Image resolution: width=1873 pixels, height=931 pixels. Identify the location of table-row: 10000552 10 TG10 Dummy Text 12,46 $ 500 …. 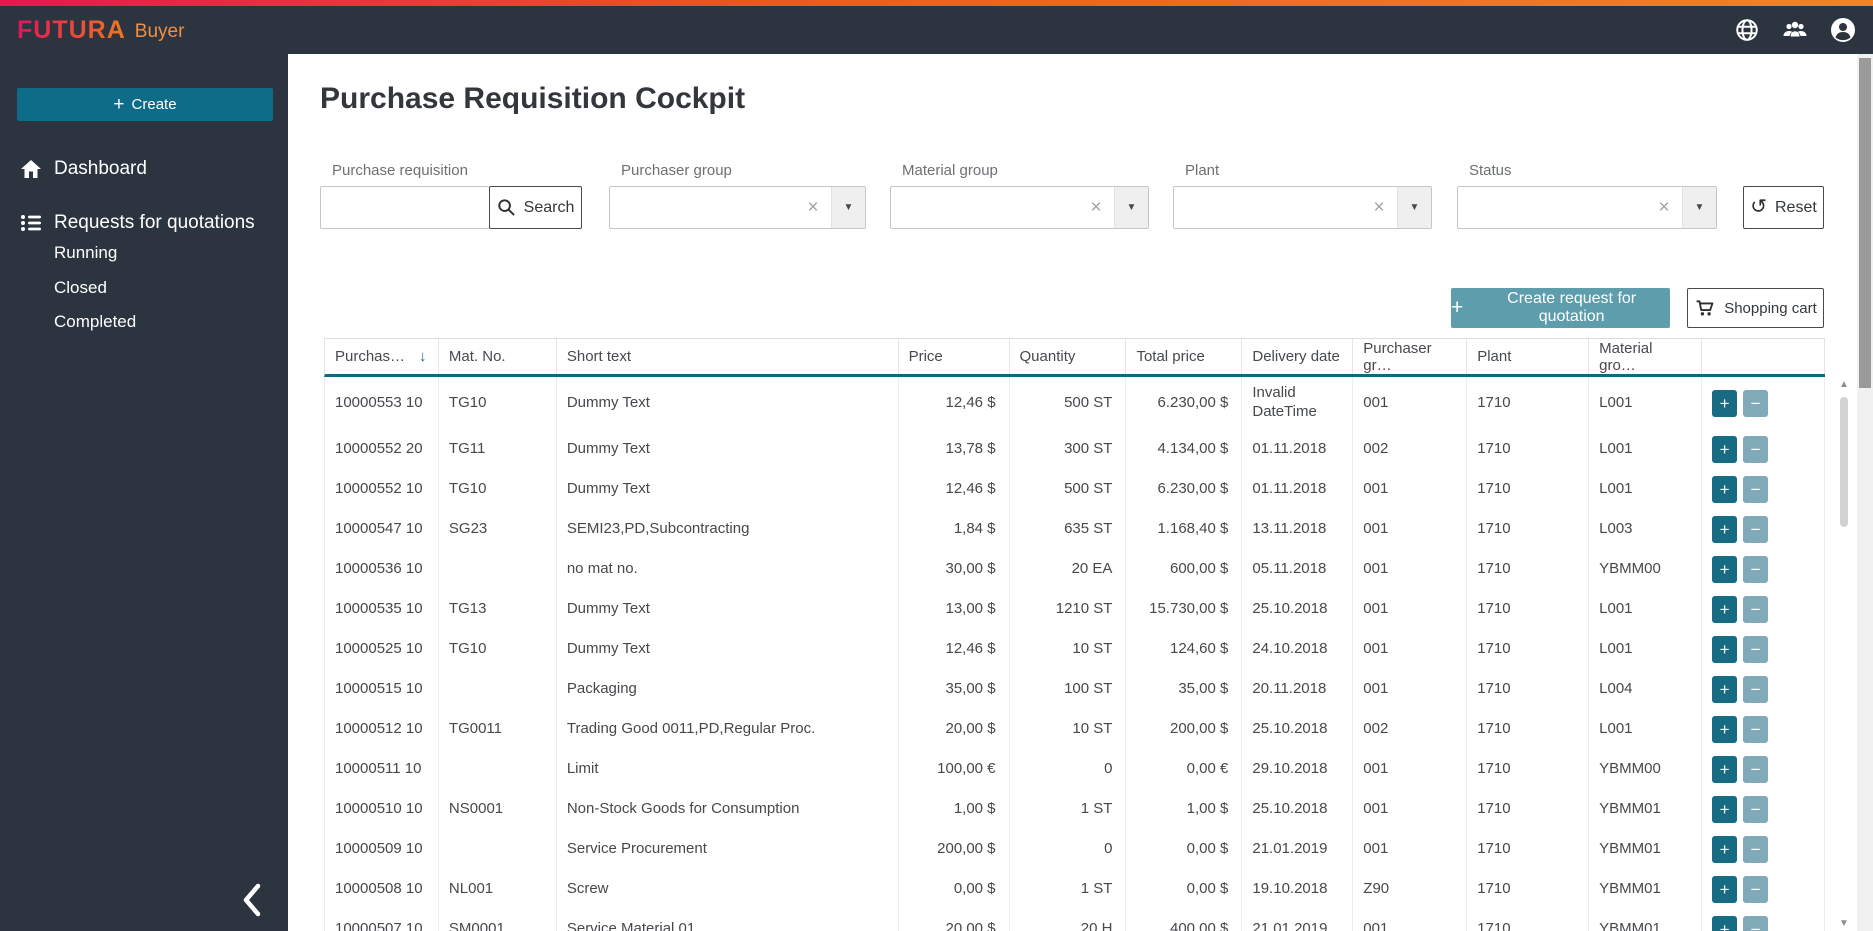
(1075, 489).